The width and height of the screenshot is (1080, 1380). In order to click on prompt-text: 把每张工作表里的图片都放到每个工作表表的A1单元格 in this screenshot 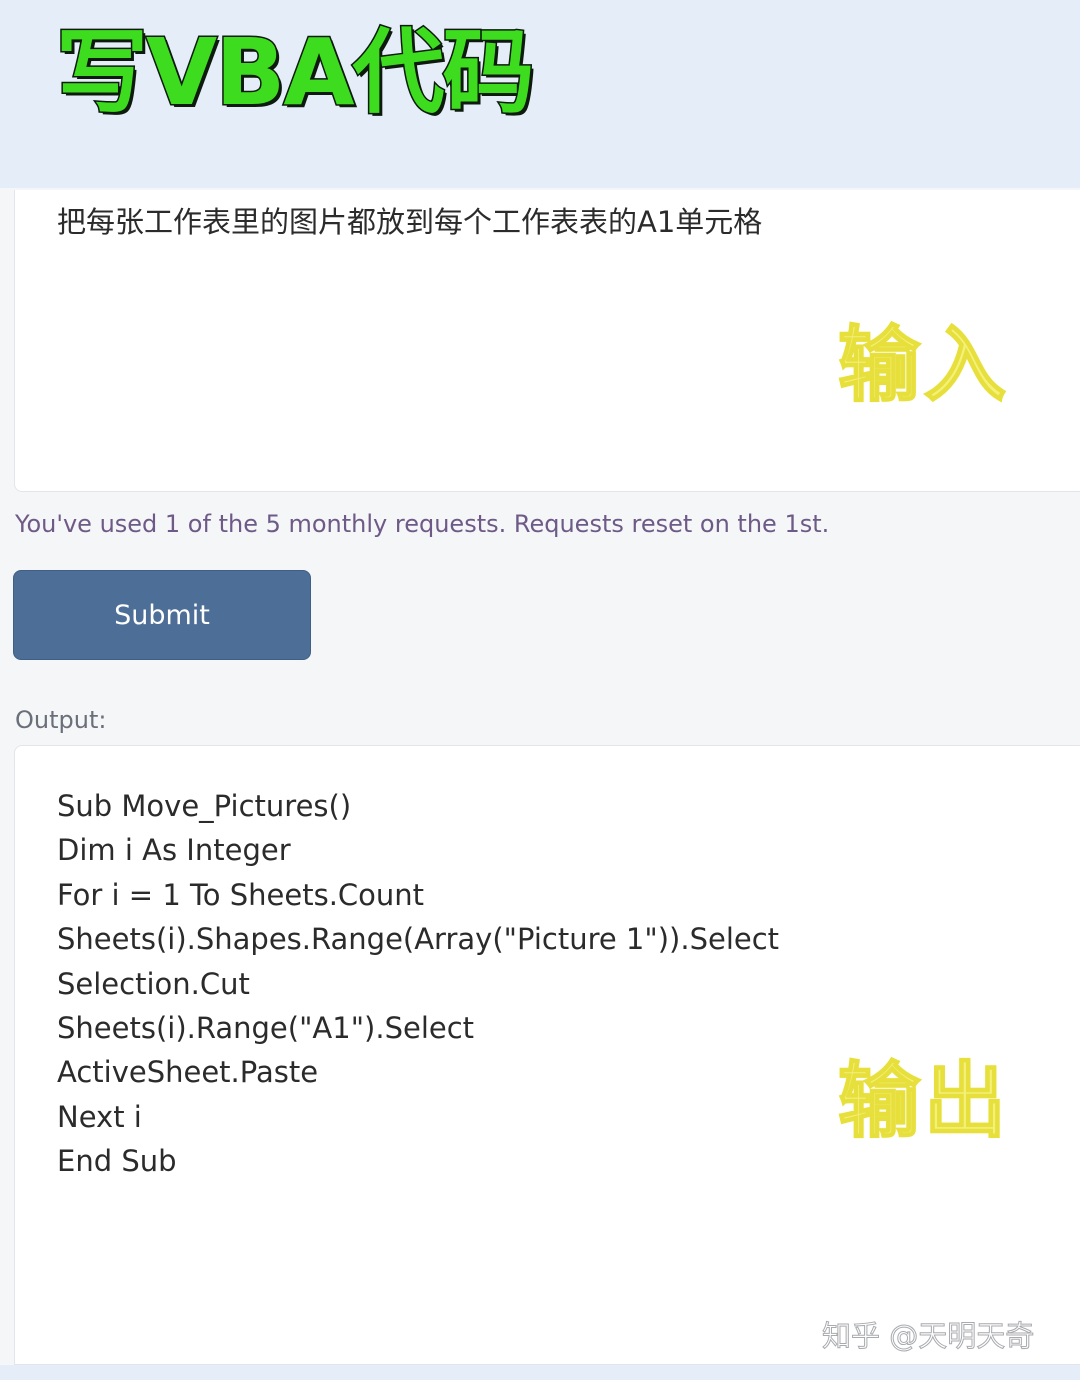, I will do `click(410, 222)`.